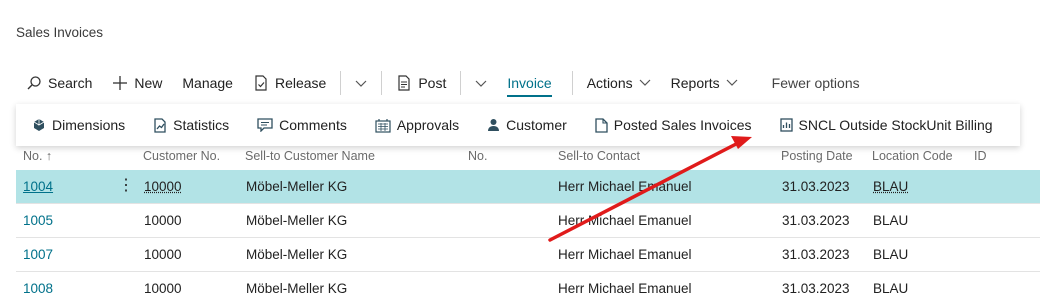 This screenshot has height=305, width=1040. I want to click on dimensions-button: Dimensions, so click(77, 125).